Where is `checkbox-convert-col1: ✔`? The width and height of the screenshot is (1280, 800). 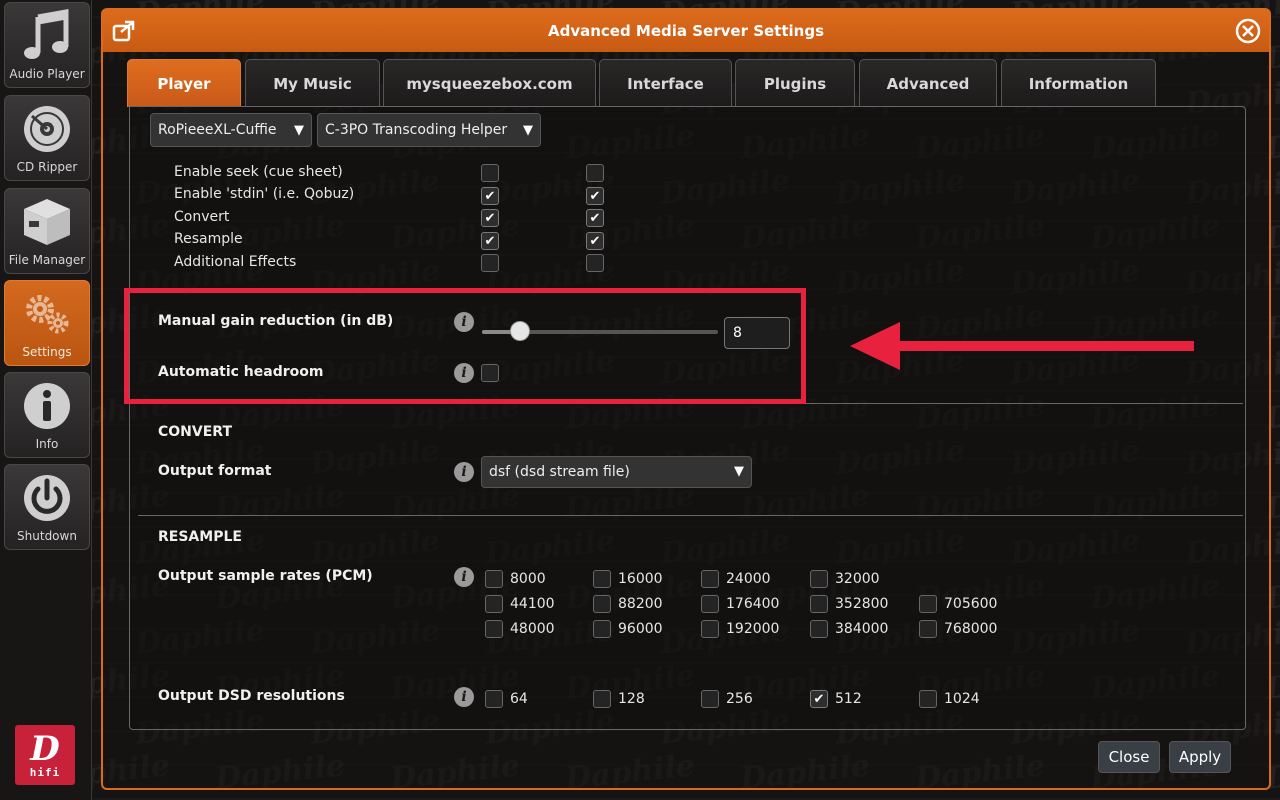 checkbox-convert-col1: ✔ is located at coordinates (490, 218).